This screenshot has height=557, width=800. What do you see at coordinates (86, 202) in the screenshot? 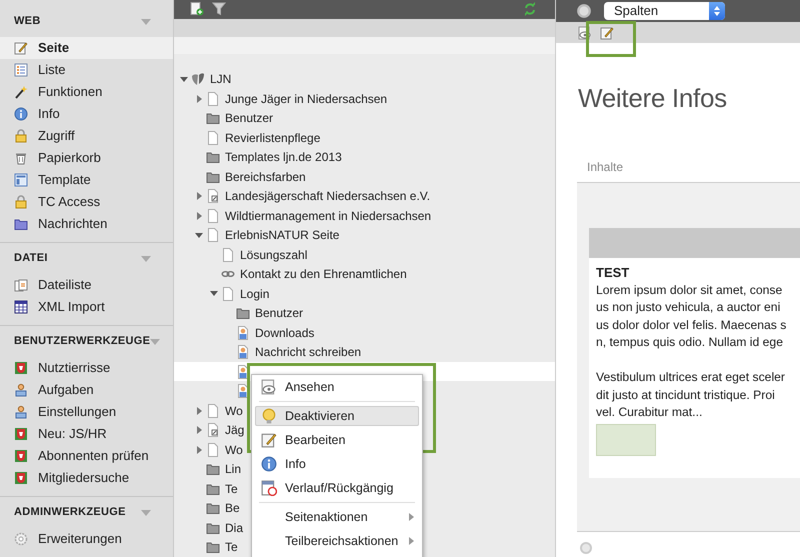
I see `sidebar-item: TC Access` at bounding box center [86, 202].